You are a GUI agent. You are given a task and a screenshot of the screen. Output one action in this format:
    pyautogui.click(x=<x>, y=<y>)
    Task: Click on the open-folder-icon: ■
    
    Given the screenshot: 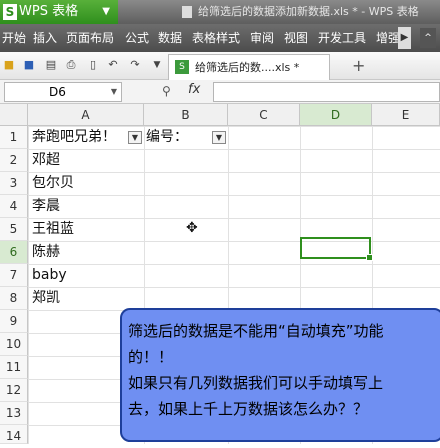 What is the action you would take?
    pyautogui.click(x=9, y=65)
    